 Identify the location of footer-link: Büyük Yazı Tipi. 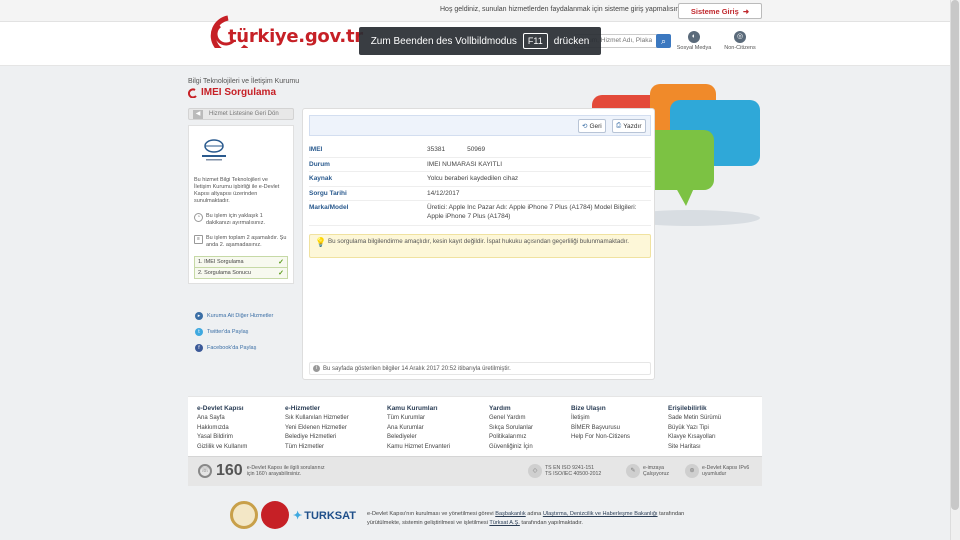
(694, 429).